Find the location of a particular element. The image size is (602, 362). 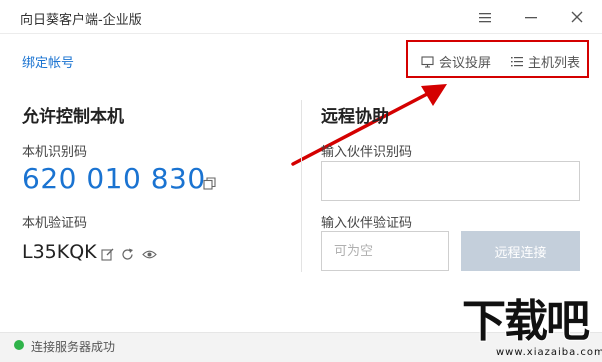

eye-icon is located at coordinates (149, 254).